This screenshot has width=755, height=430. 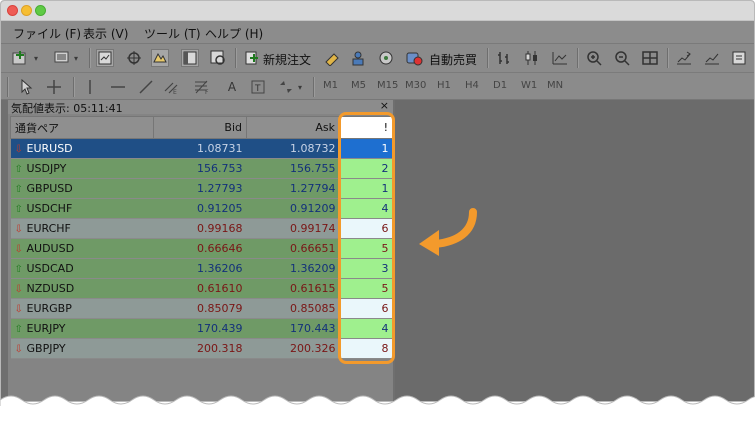 What do you see at coordinates (555, 85) in the screenshot?
I see `timeframe-mn: MN` at bounding box center [555, 85].